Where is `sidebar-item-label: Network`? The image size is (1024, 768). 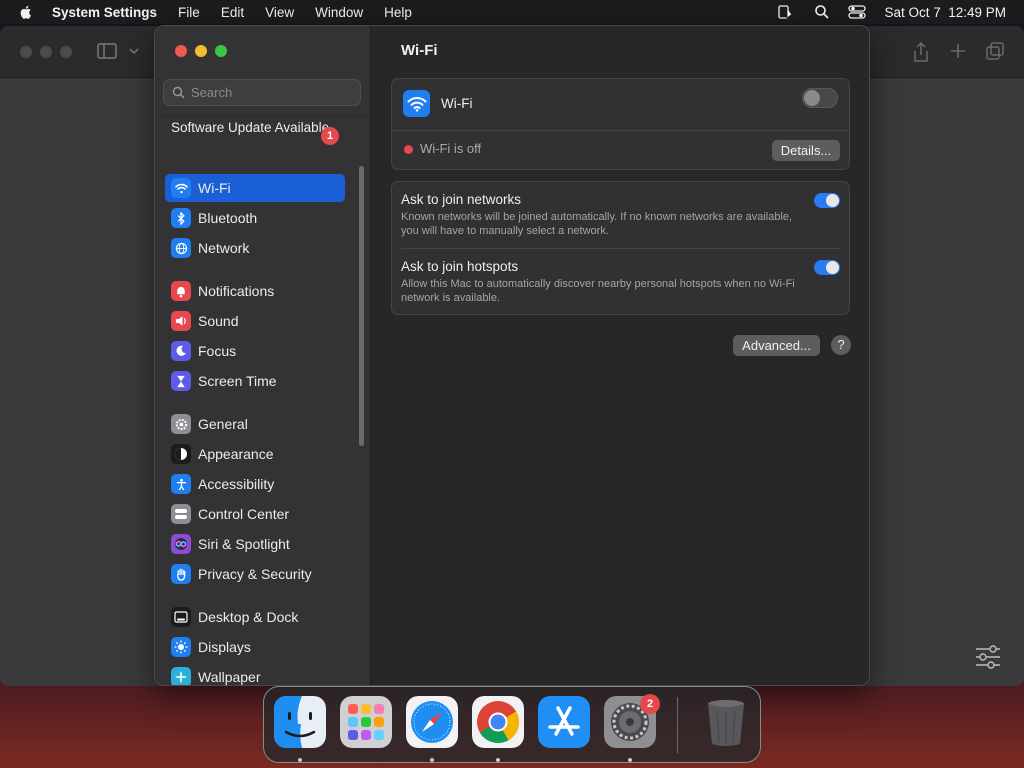
sidebar-item-label: Network is located at coordinates (224, 248).